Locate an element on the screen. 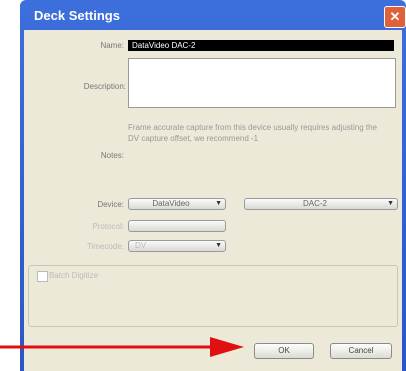  red-arrow-annotation is located at coordinates (122, 347).